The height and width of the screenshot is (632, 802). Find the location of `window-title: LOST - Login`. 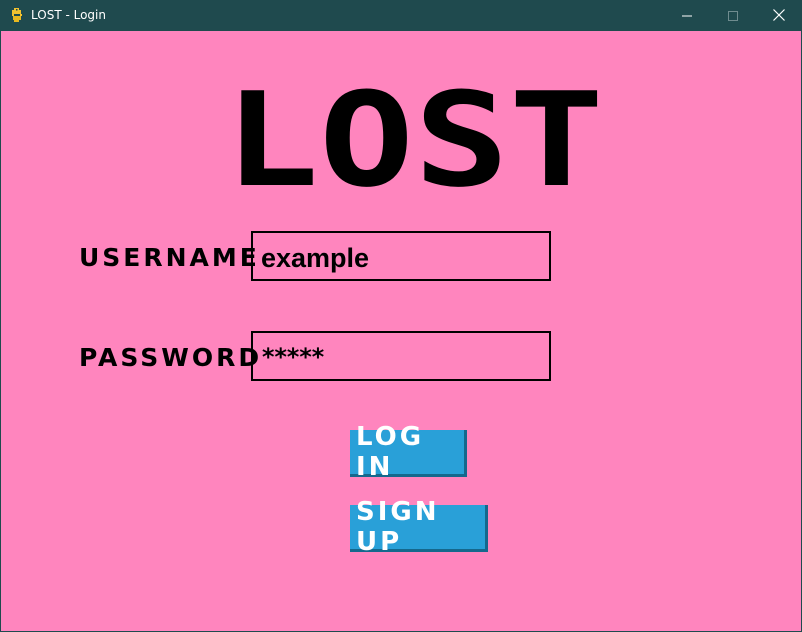

window-title: LOST - Login is located at coordinates (68, 15).